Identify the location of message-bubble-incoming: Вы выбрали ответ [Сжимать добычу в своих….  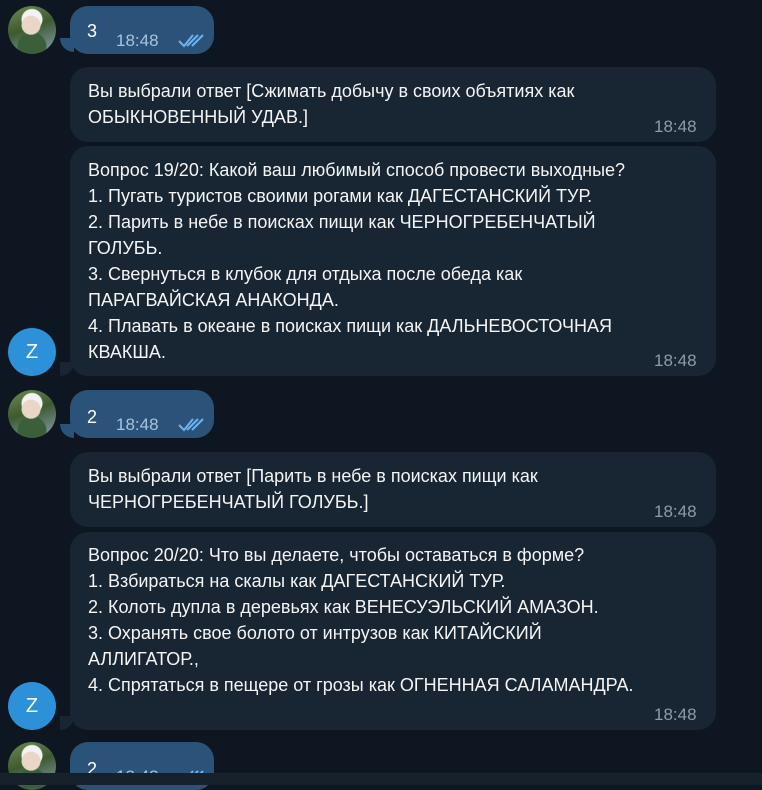
(393, 104).